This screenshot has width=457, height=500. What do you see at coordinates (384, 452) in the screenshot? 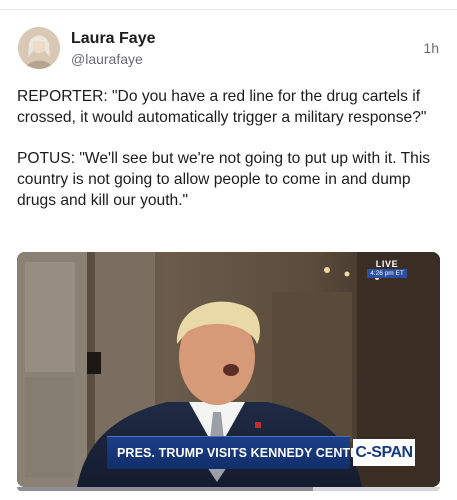
I see `network-logo: C-SPAN` at bounding box center [384, 452].